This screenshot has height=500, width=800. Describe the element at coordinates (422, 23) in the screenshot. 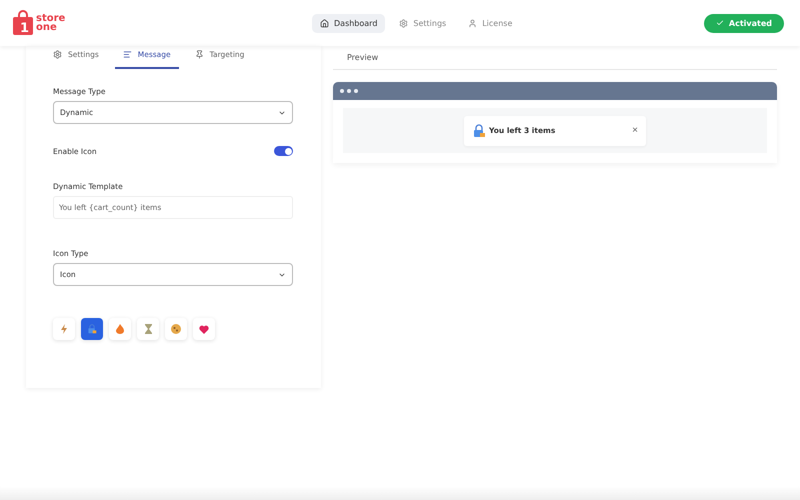

I see `nav-item: Settings` at that location.